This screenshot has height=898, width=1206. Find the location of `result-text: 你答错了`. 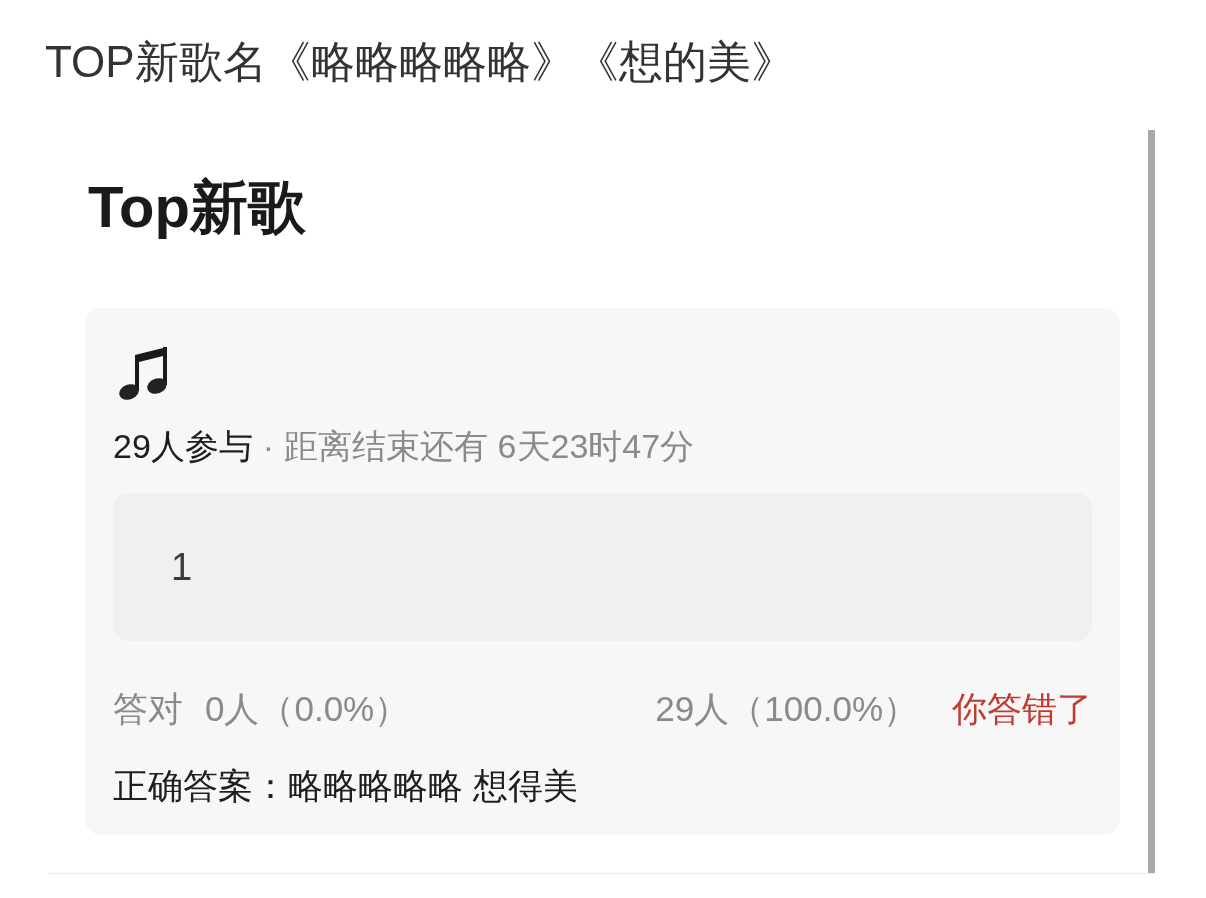

result-text: 你答错了 is located at coordinates (1022, 709).